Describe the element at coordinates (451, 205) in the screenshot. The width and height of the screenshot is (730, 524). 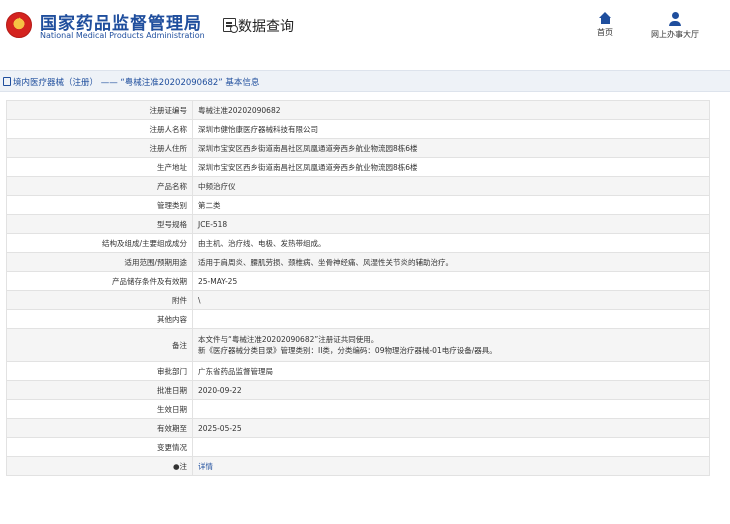
I see `field-value: 第二类` at that location.